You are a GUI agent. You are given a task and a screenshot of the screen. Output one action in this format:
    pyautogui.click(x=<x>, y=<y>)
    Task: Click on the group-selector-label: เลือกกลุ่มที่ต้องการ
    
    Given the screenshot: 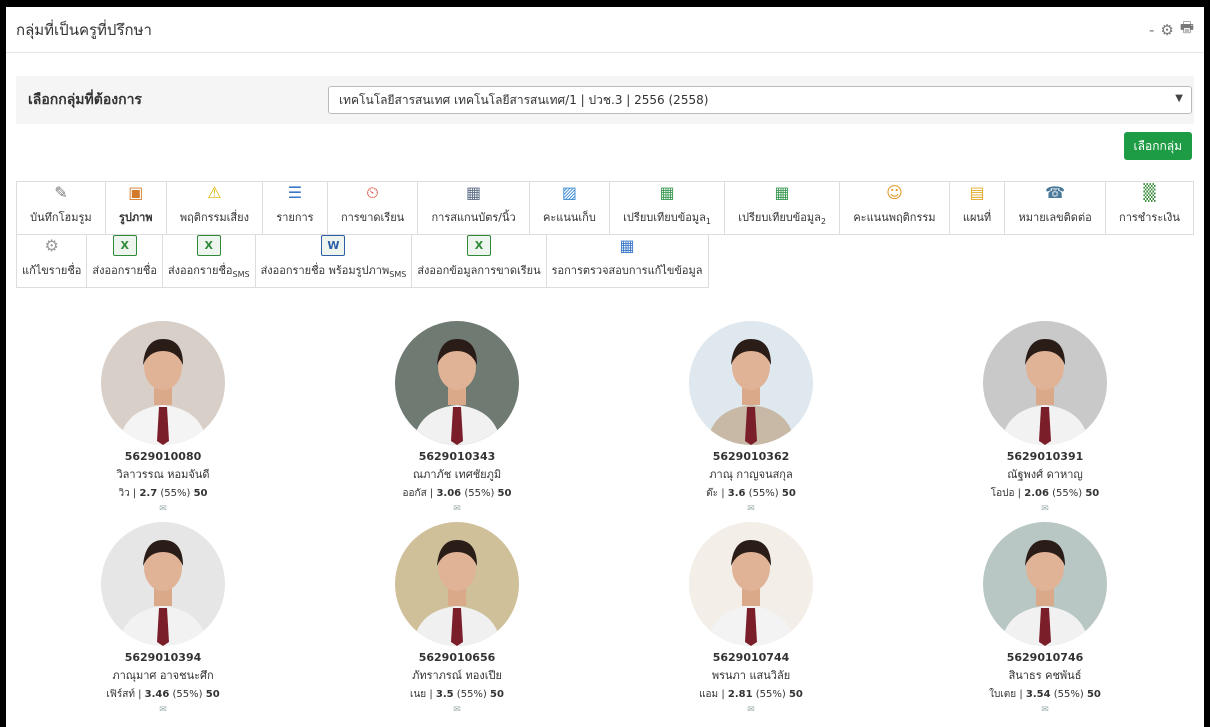 What is the action you would take?
    pyautogui.click(x=85, y=100)
    